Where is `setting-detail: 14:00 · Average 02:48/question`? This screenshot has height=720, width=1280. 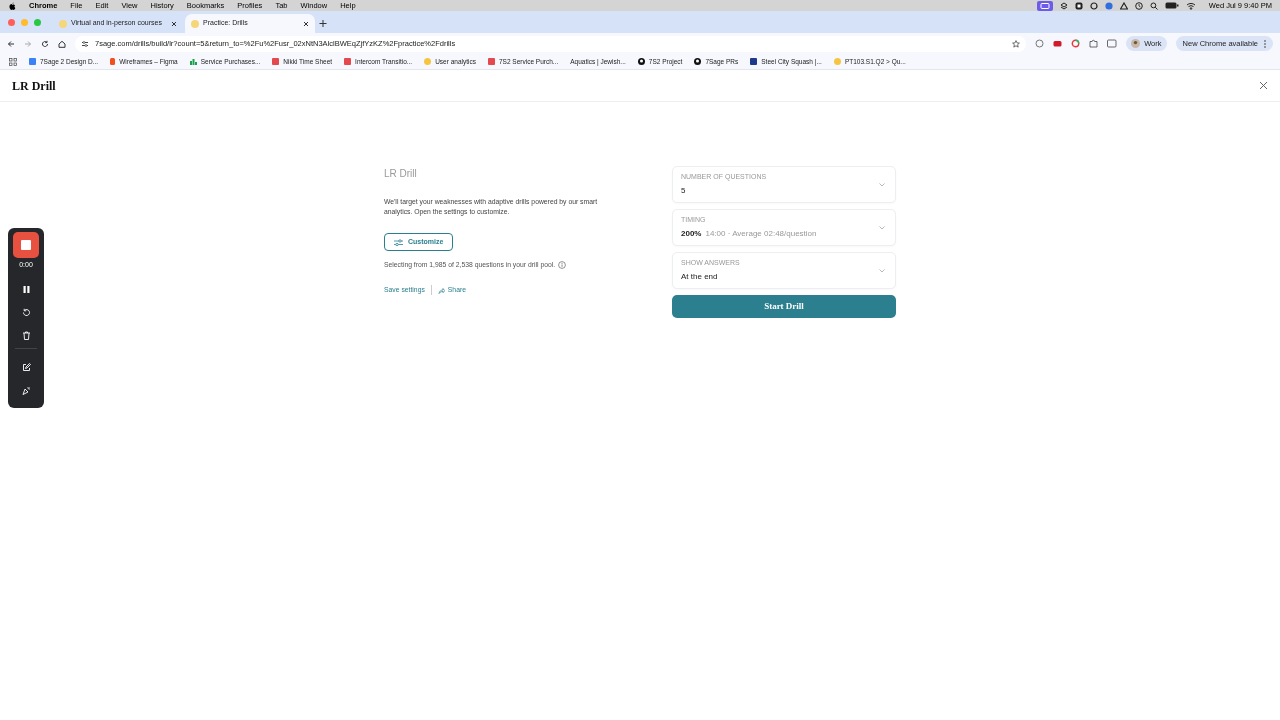
setting-detail: 14:00 · Average 02:48/question is located at coordinates (761, 234).